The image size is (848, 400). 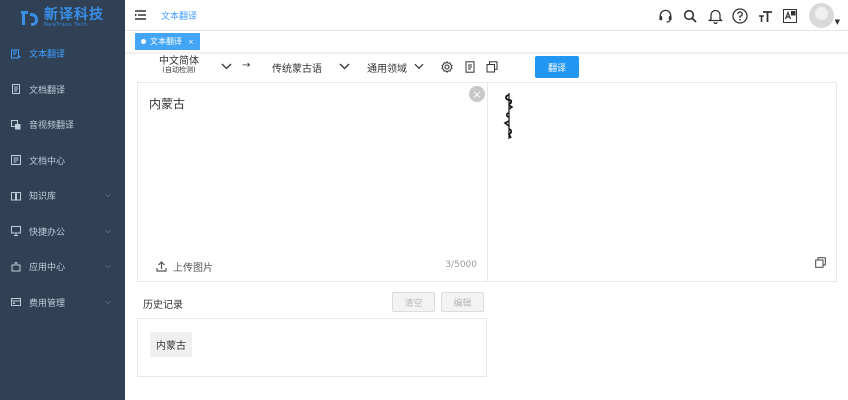 I want to click on wallet-icon, so click(x=16, y=302).